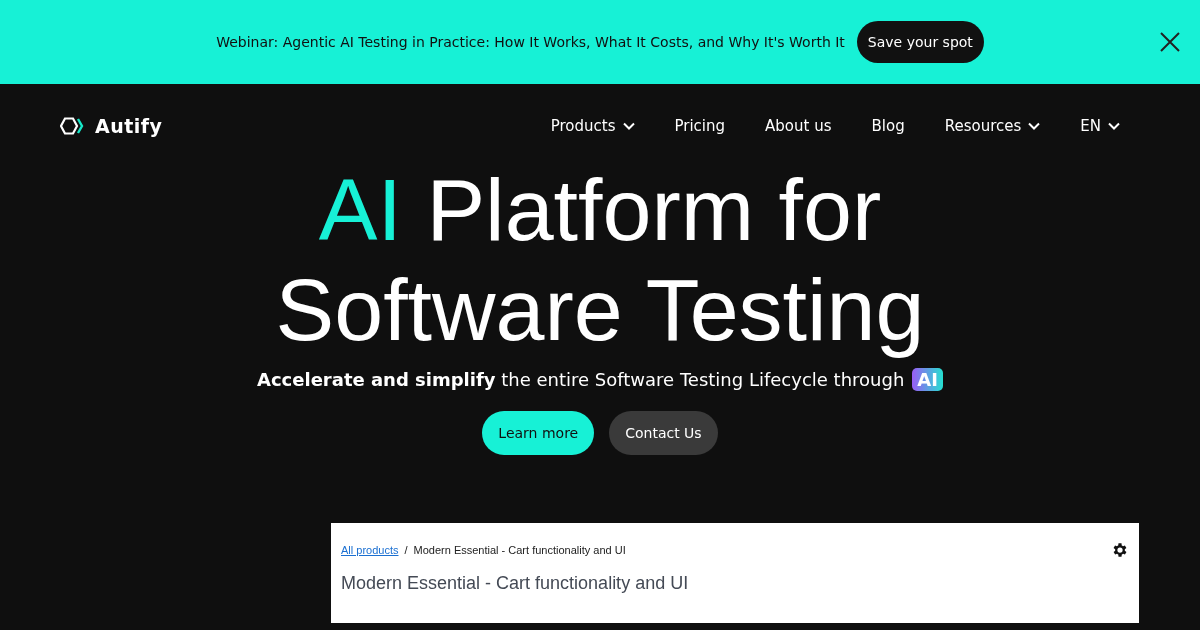 The image size is (1200, 630). I want to click on page-heading: Modern Essential - Cart functionality and UI, so click(515, 583).